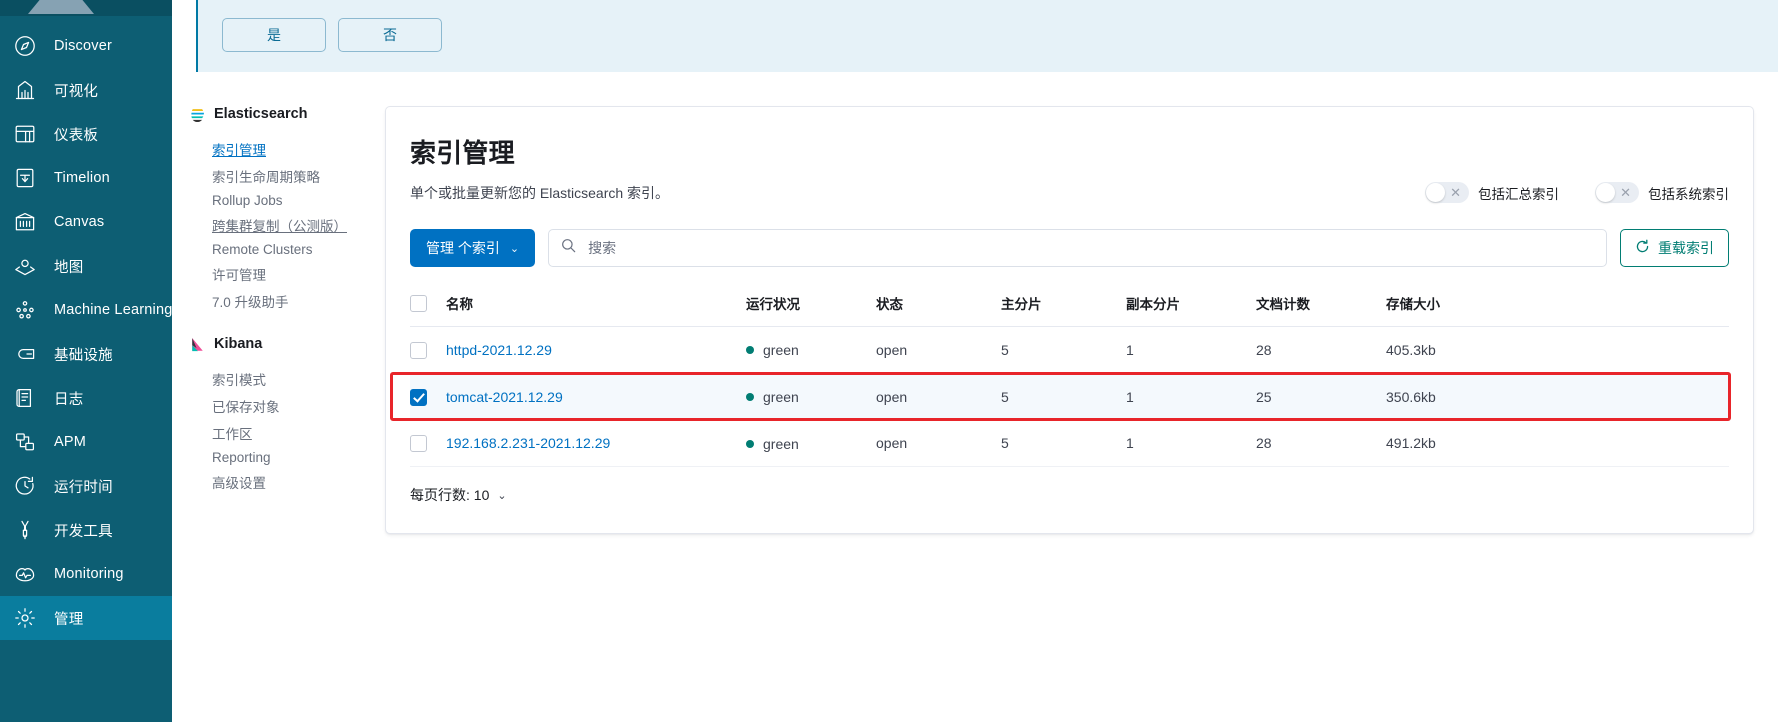 The height and width of the screenshot is (722, 1778). What do you see at coordinates (278, 224) in the screenshot?
I see `mgmt-link-0-3: 跨集群复制（公测版）` at bounding box center [278, 224].